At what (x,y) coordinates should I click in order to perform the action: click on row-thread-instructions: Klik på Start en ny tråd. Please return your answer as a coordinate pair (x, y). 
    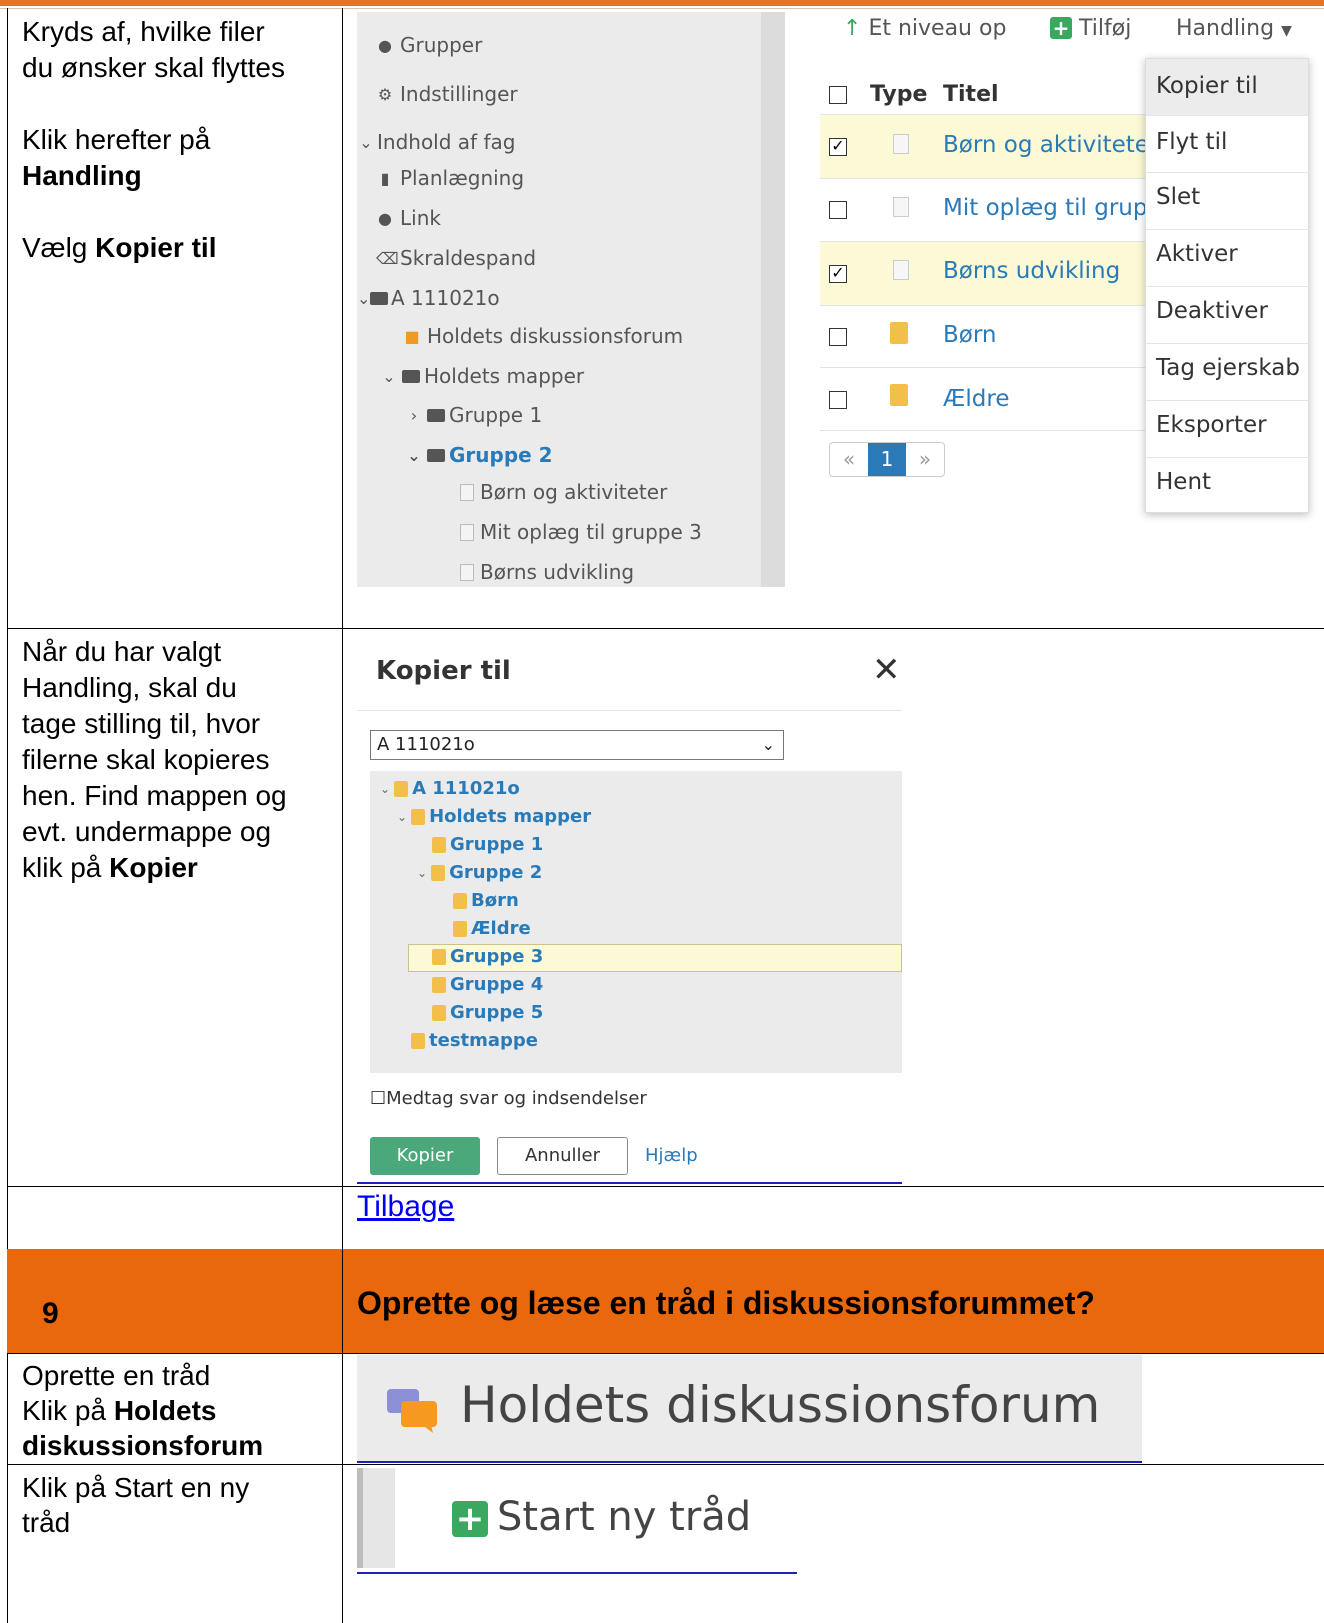
    Looking at the image, I should click on (180, 1505).